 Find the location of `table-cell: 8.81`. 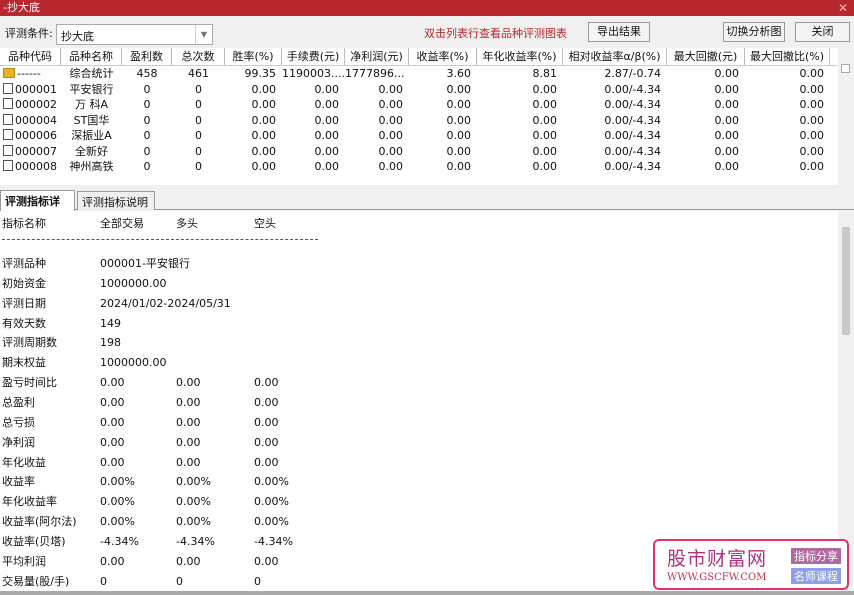

table-cell: 8.81 is located at coordinates (545, 73).